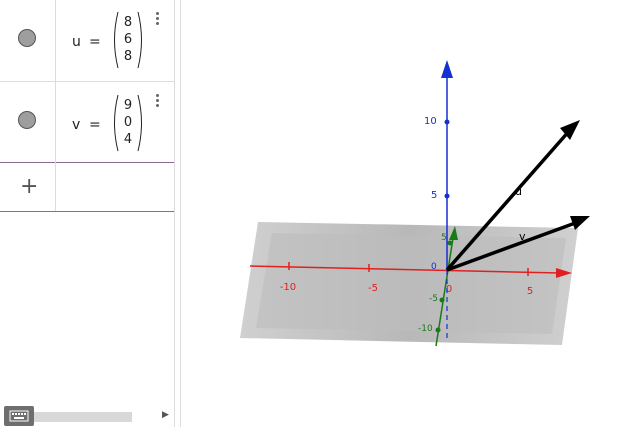  What do you see at coordinates (522, 236) in the screenshot?
I see `vector-v-label: v` at bounding box center [522, 236].